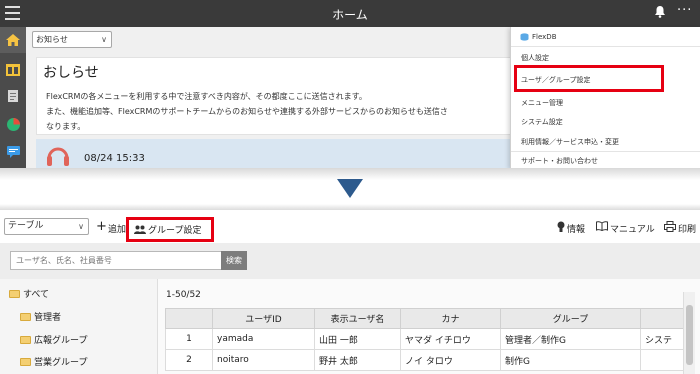 The width and height of the screenshot is (700, 374). I want to click on headset-icon, so click(58, 156).